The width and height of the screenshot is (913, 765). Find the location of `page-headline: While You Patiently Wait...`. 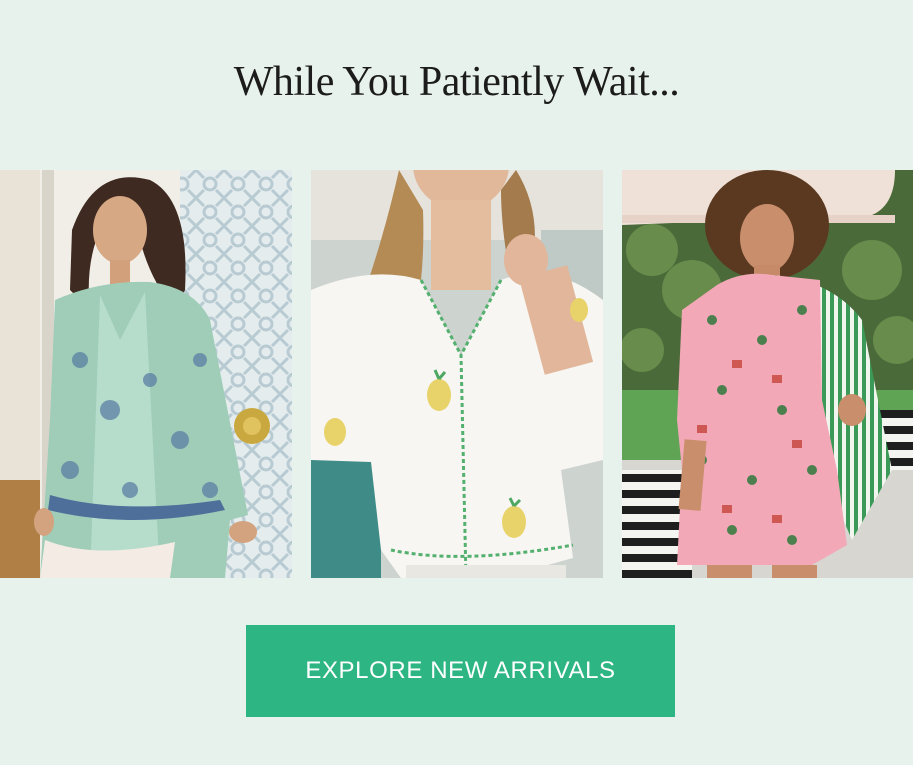

page-headline: While You Patiently Wait... is located at coordinates (456, 82).